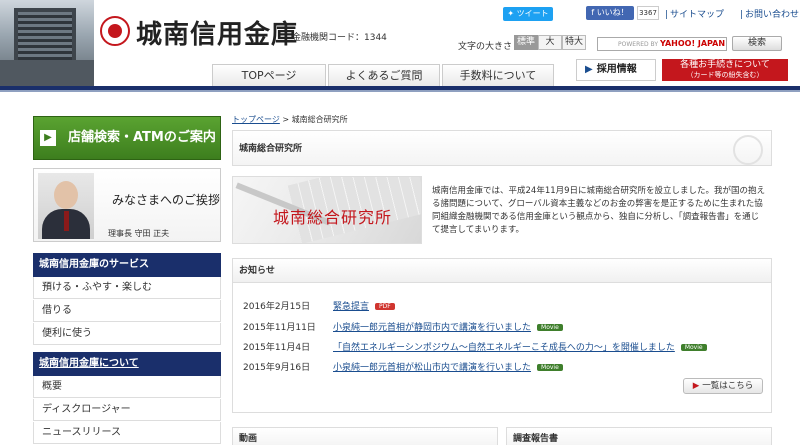 The height and width of the screenshot is (445, 800). Describe the element at coordinates (290, 119) in the screenshot. I see `breadcrumb: トップページ > 城南総合研究所` at that location.